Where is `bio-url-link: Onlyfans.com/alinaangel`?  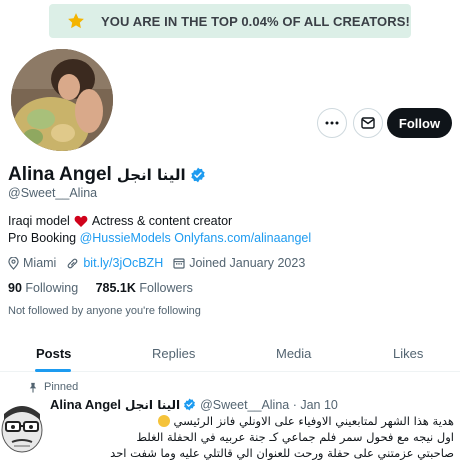 bio-url-link: Onlyfans.com/alinaangel is located at coordinates (242, 238).